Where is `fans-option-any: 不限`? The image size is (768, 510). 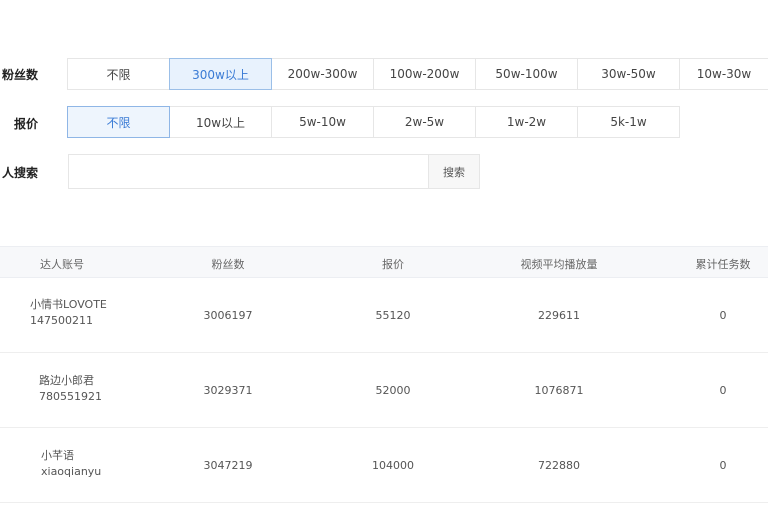 fans-option-any: 不限 is located at coordinates (118, 74).